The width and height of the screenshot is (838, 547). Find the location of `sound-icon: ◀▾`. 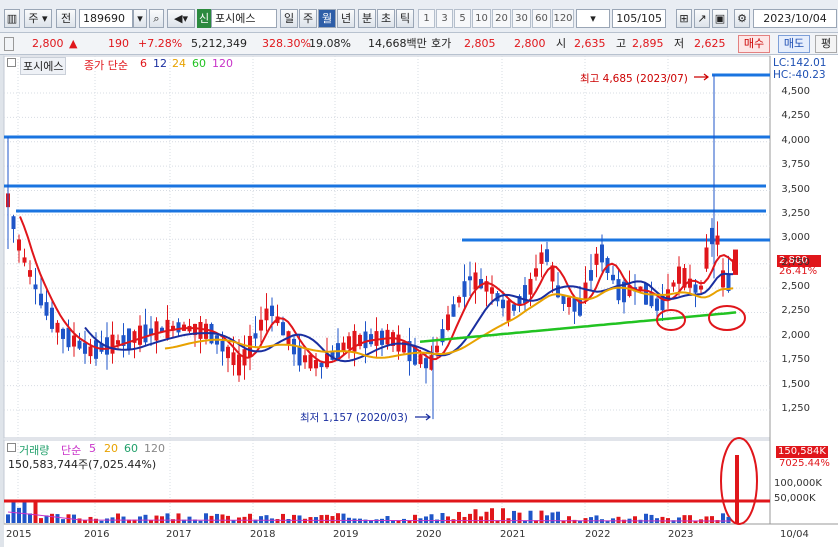

sound-icon: ◀▾ is located at coordinates (181, 18).